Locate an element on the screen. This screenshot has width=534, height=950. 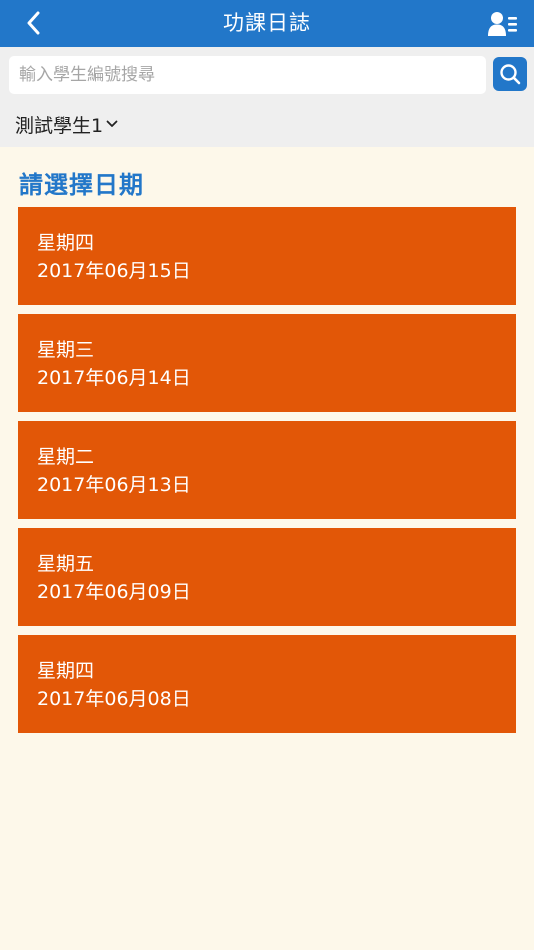
user-list-icon is located at coordinates (502, 24).